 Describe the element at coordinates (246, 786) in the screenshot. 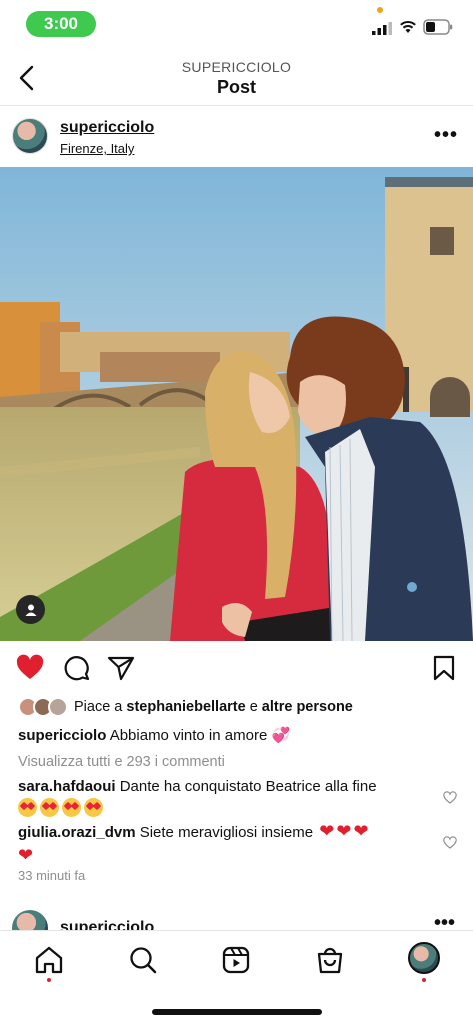

I see `comment-text: Dante ha conquistato Beatrice alla fine` at that location.